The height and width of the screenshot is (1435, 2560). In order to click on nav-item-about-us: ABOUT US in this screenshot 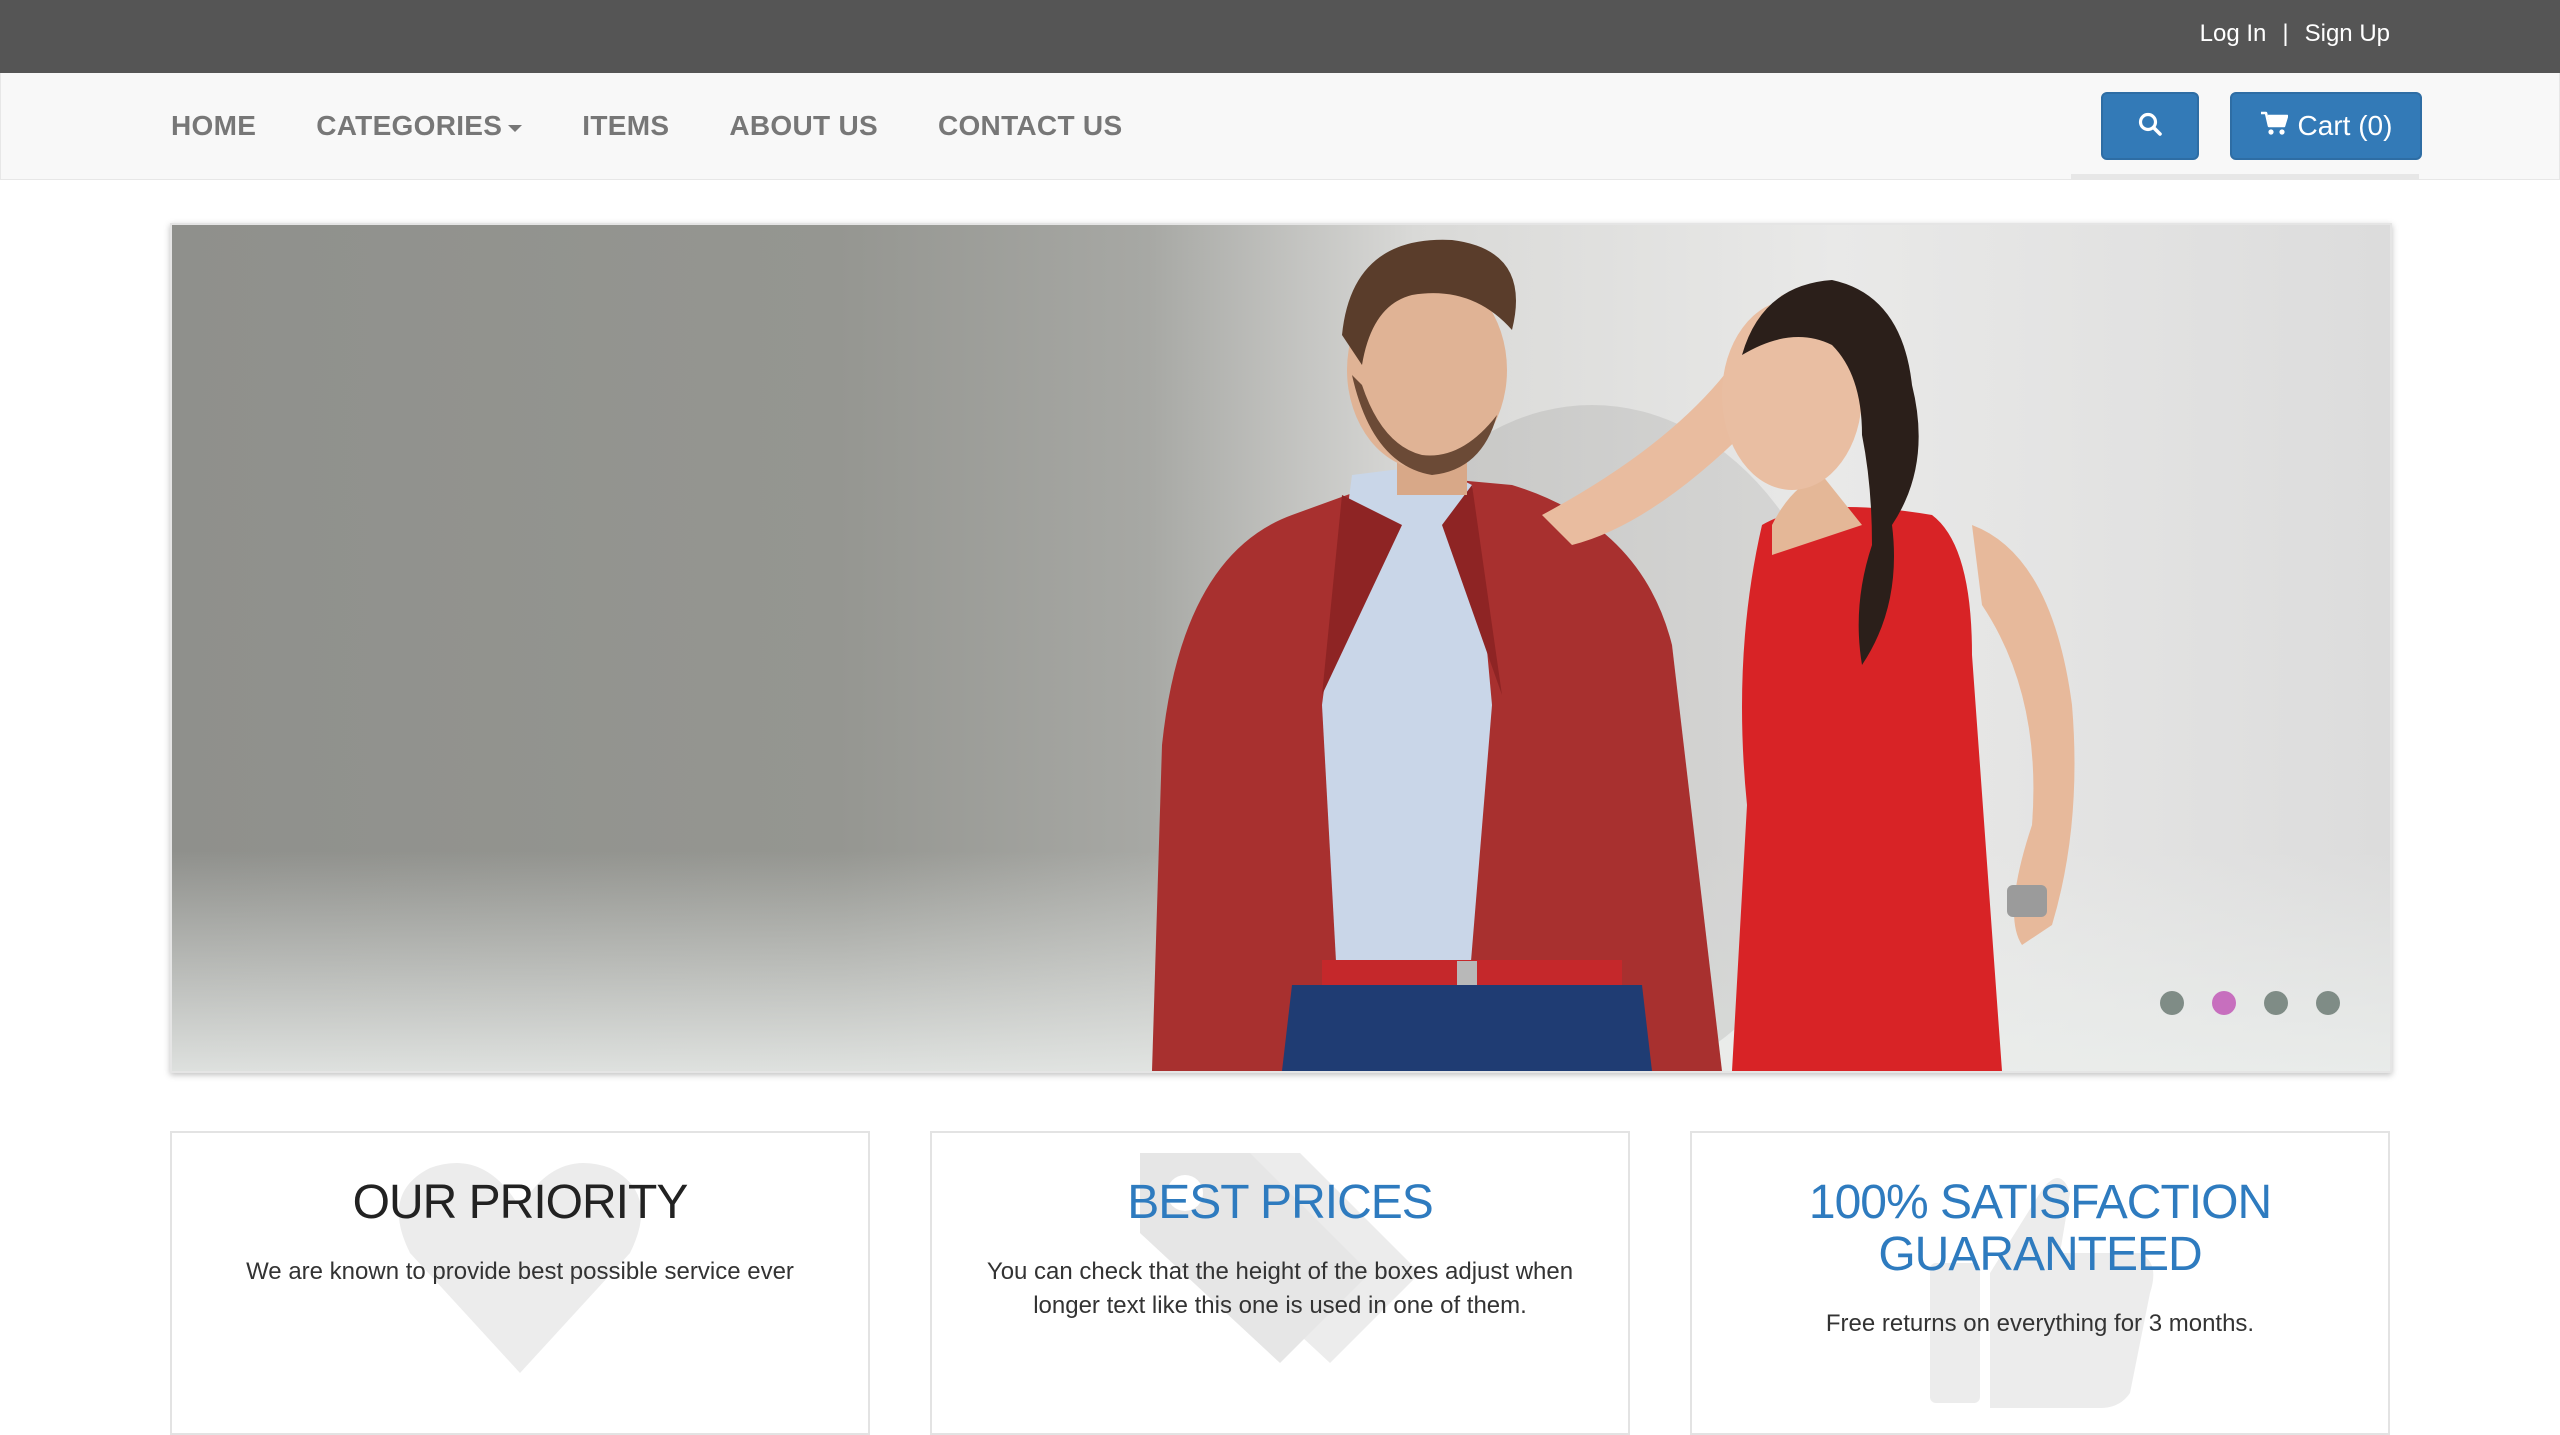, I will do `click(803, 126)`.